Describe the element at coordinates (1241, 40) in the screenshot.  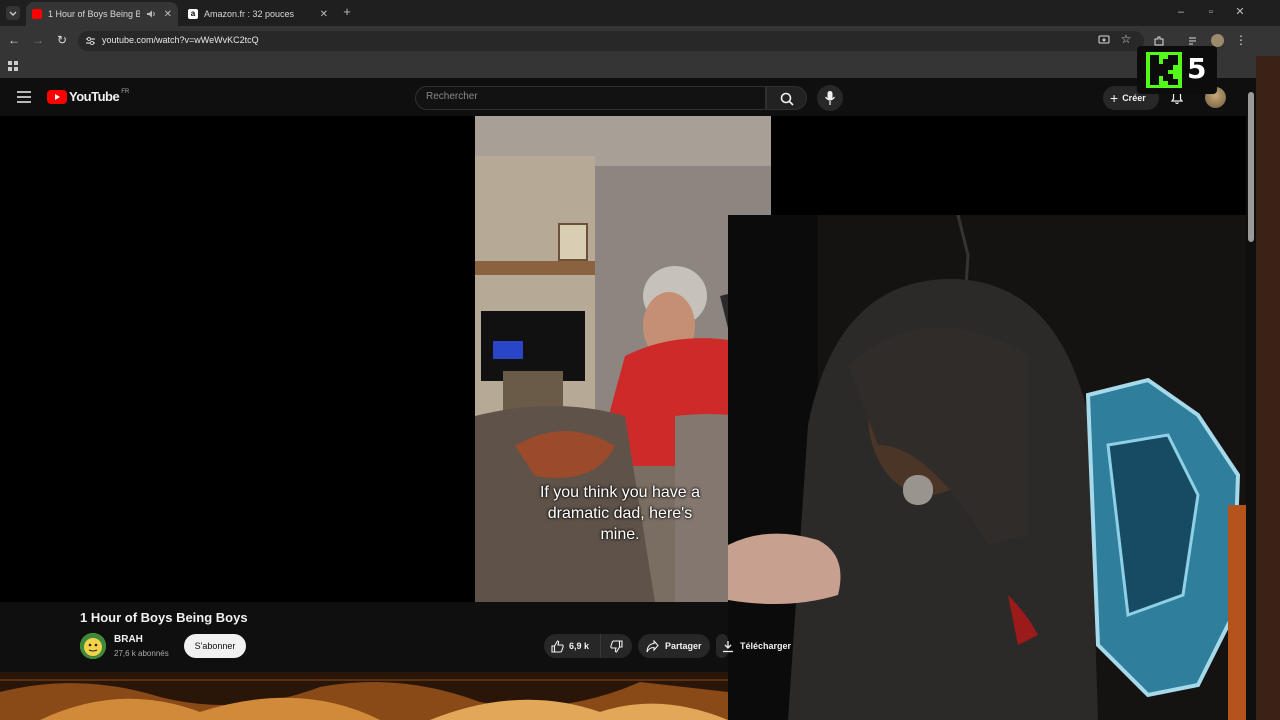
I see `more-menu-icon: ⋮` at that location.